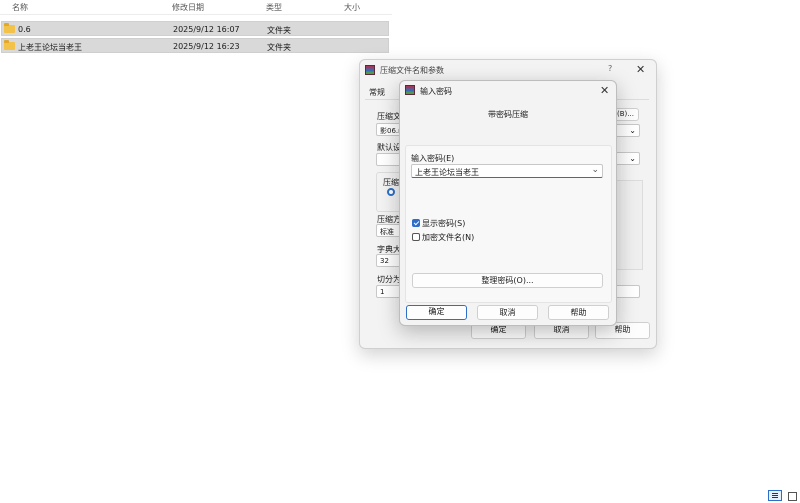 This screenshot has height=503, width=800. I want to click on file-list-header: 名称 修改日期 类型 大小, so click(196, 7).